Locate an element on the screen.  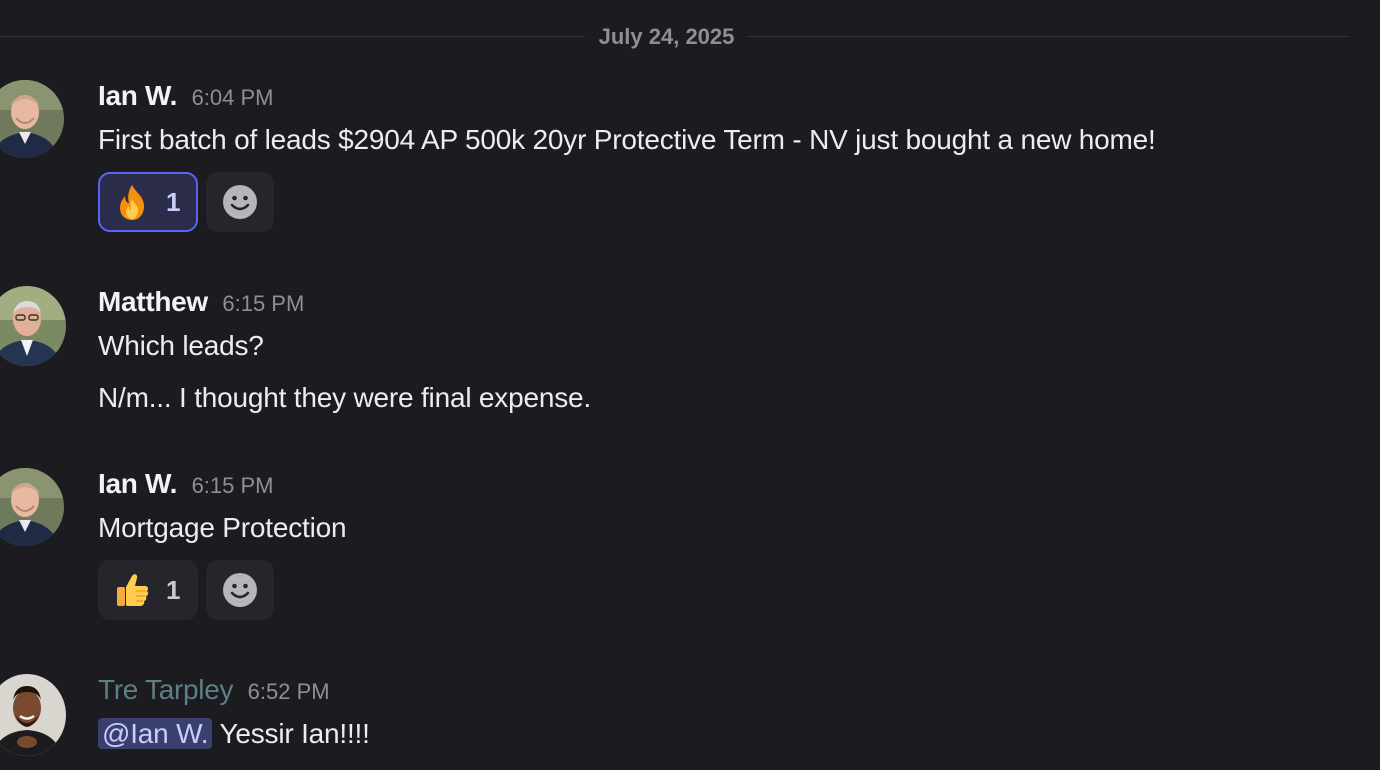
message-header: Matthew 6:15 PM is located at coordinates (201, 302).